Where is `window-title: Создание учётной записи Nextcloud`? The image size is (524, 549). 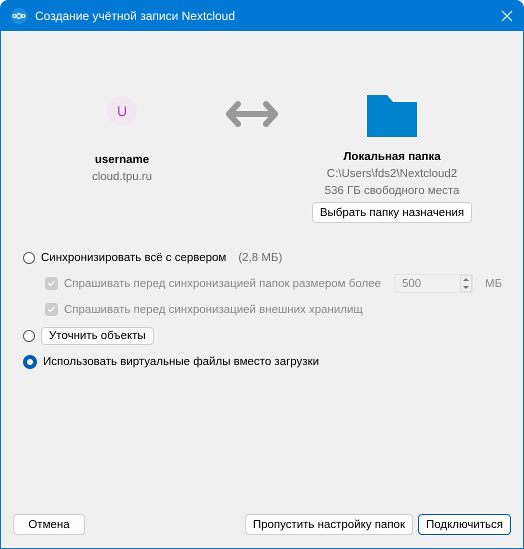
window-title: Создание учётной записи Nextcloud is located at coordinates (135, 15).